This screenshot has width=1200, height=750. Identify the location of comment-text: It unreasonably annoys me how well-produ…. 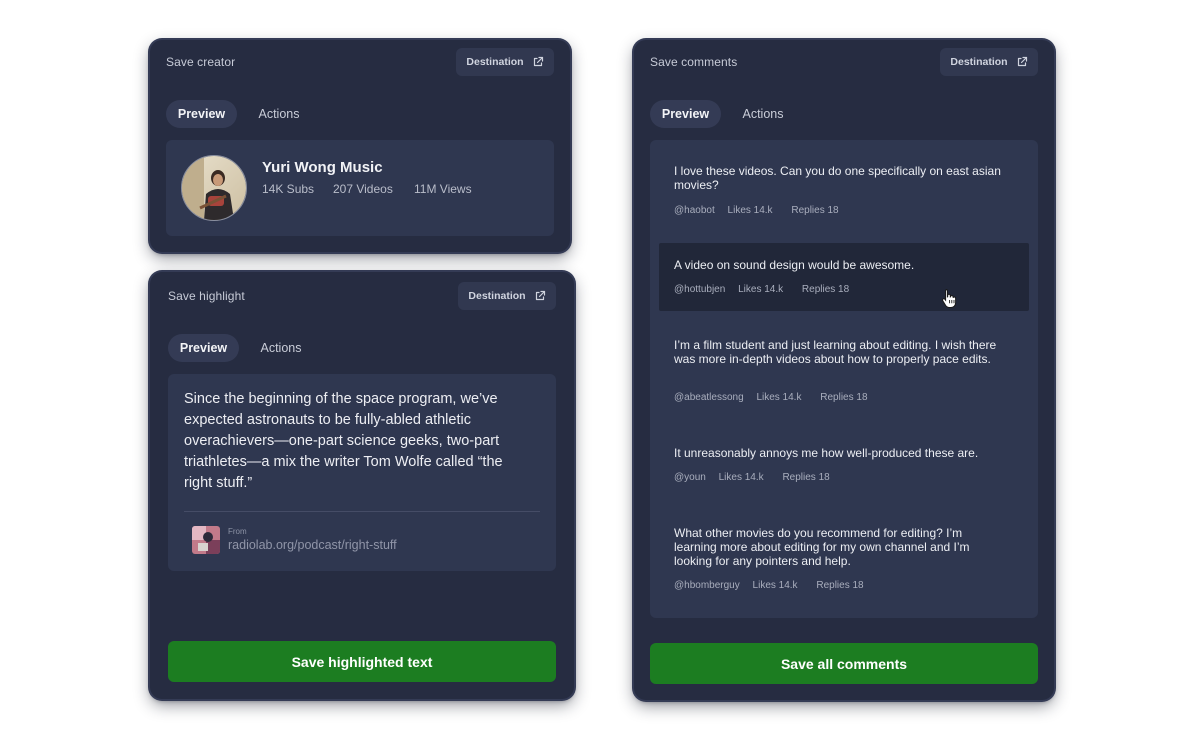
(826, 453).